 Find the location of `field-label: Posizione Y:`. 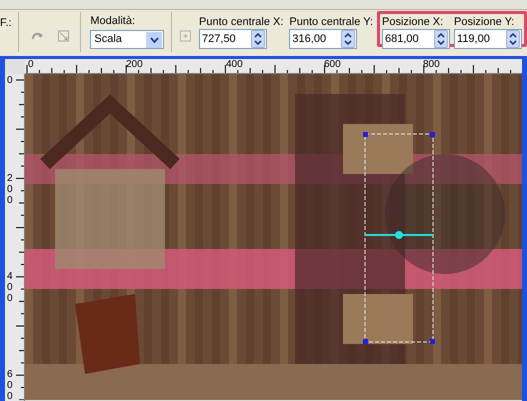

field-label: Posizione Y: is located at coordinates (485, 21).